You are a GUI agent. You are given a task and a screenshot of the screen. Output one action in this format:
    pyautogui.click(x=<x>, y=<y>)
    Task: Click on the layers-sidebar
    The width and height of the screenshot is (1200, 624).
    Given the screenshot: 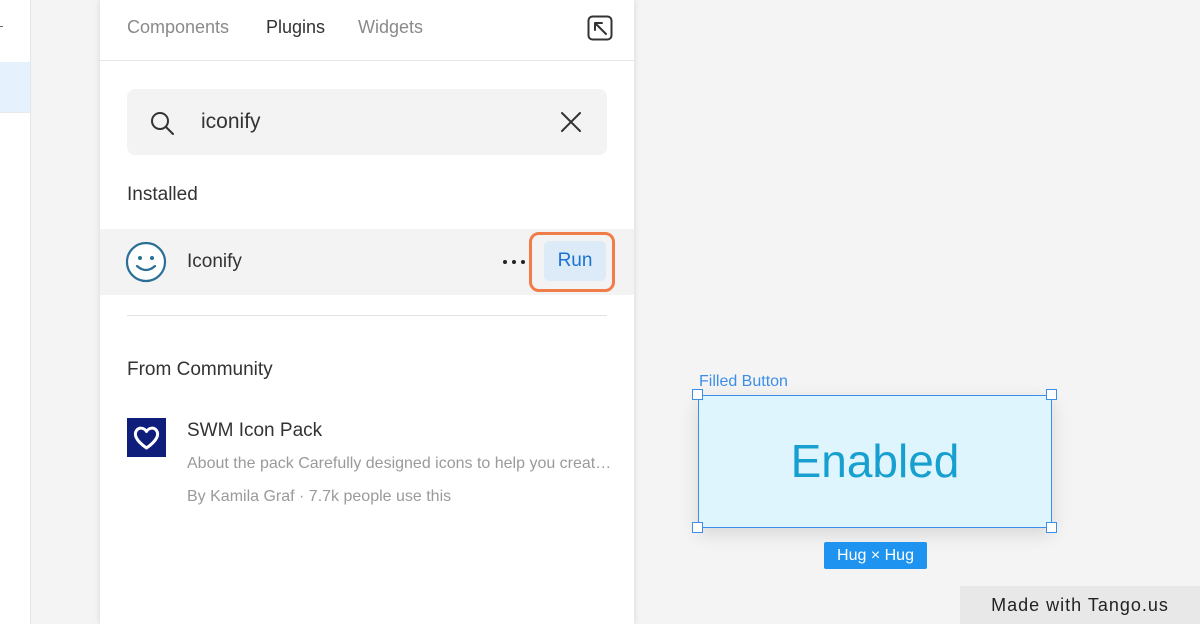 What is the action you would take?
    pyautogui.click(x=15, y=312)
    